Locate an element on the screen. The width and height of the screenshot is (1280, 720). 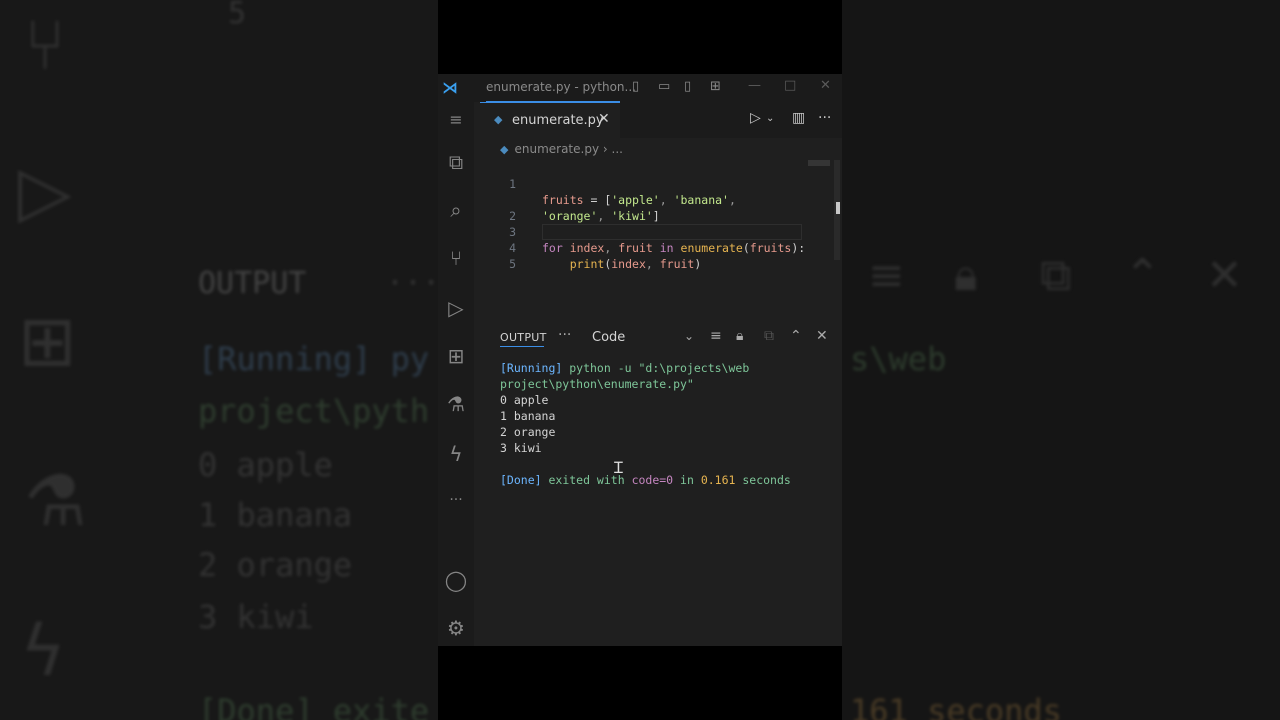
tab-close-icon: ✕ is located at coordinates (604, 119).